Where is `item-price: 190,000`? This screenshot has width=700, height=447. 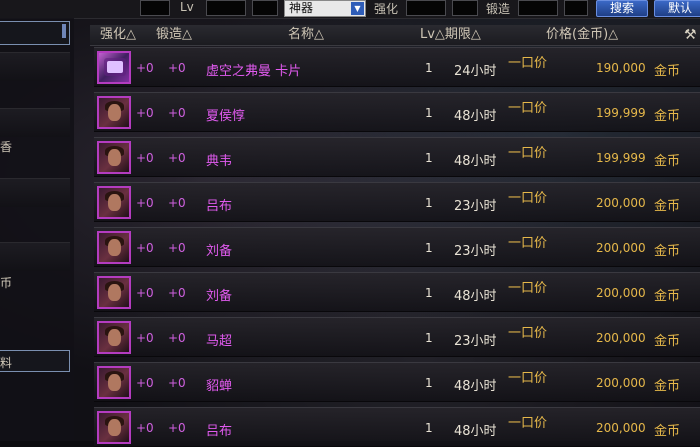 item-price: 190,000 is located at coordinates (621, 68).